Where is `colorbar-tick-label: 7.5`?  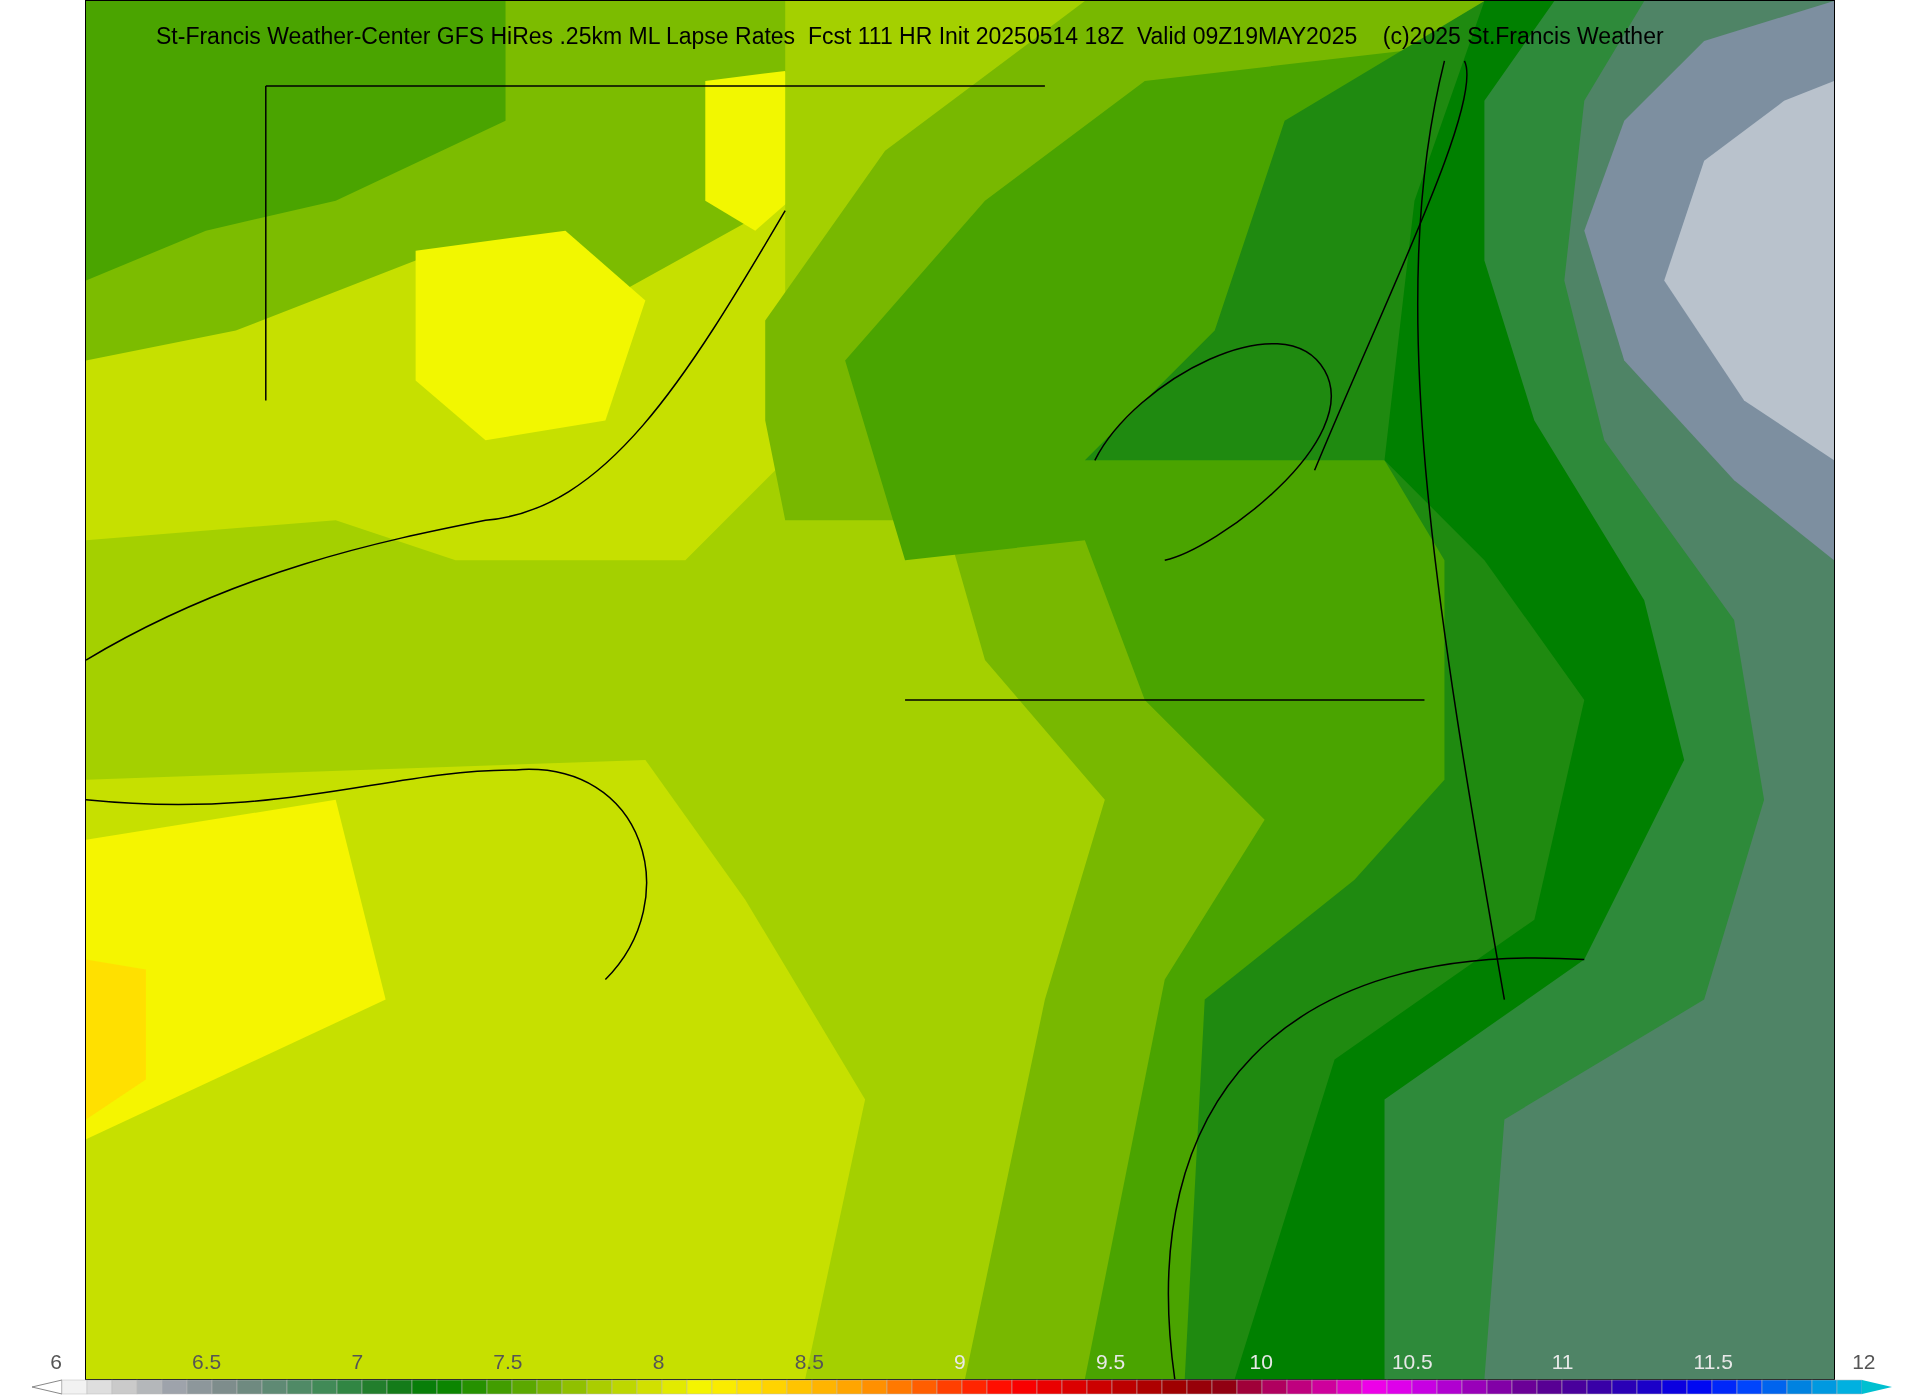
colorbar-tick-label: 7.5 is located at coordinates (508, 1362).